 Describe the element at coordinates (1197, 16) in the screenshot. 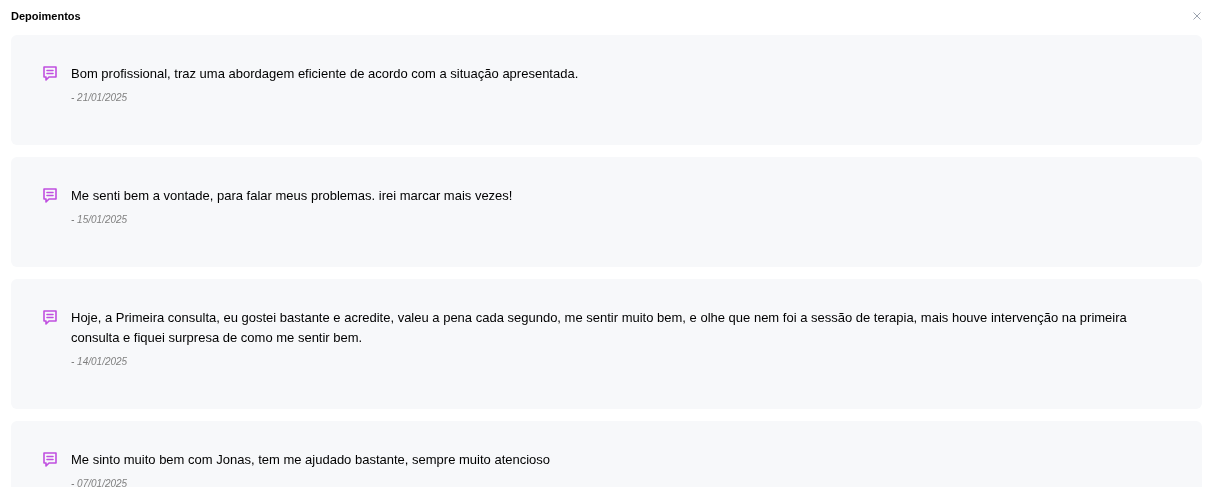

I see `close-icon` at that location.